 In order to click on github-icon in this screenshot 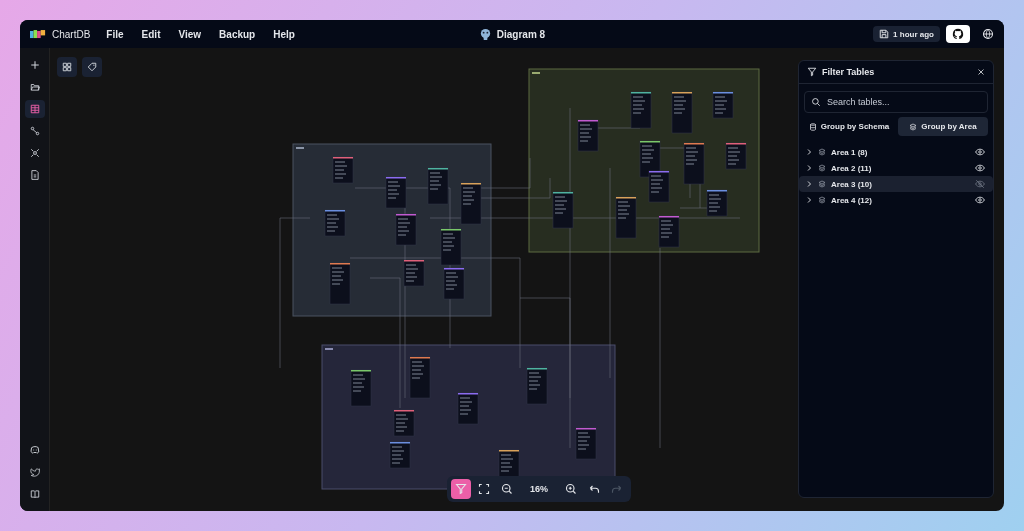, I will do `click(958, 34)`.